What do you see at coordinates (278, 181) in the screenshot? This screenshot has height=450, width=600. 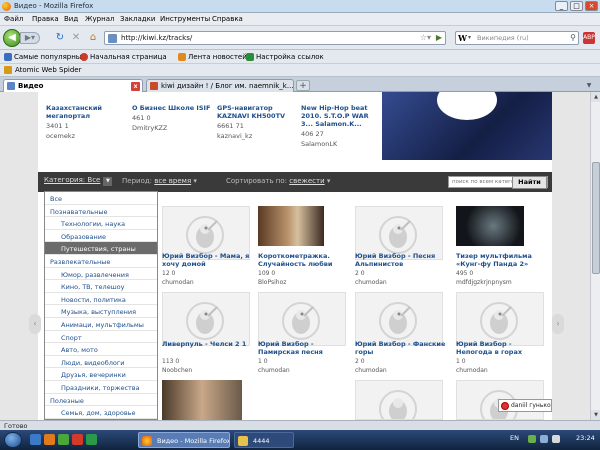 I see `sort-filter: Сортировать по: свежести ▾` at bounding box center [278, 181].